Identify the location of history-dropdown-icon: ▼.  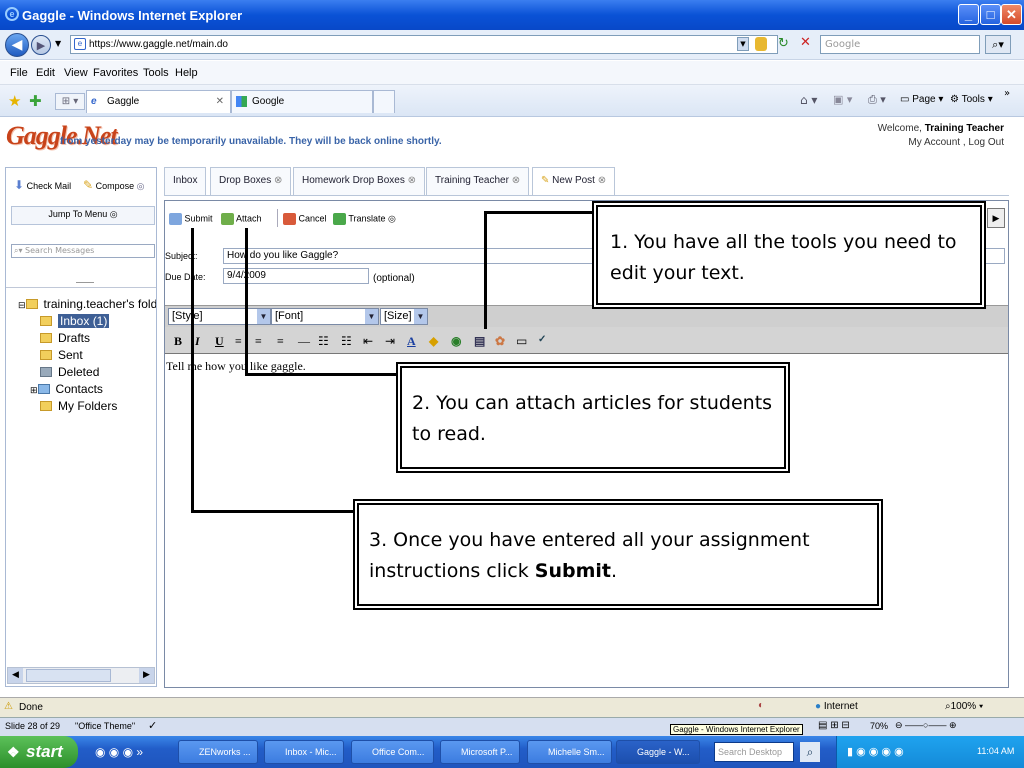
(58, 43).